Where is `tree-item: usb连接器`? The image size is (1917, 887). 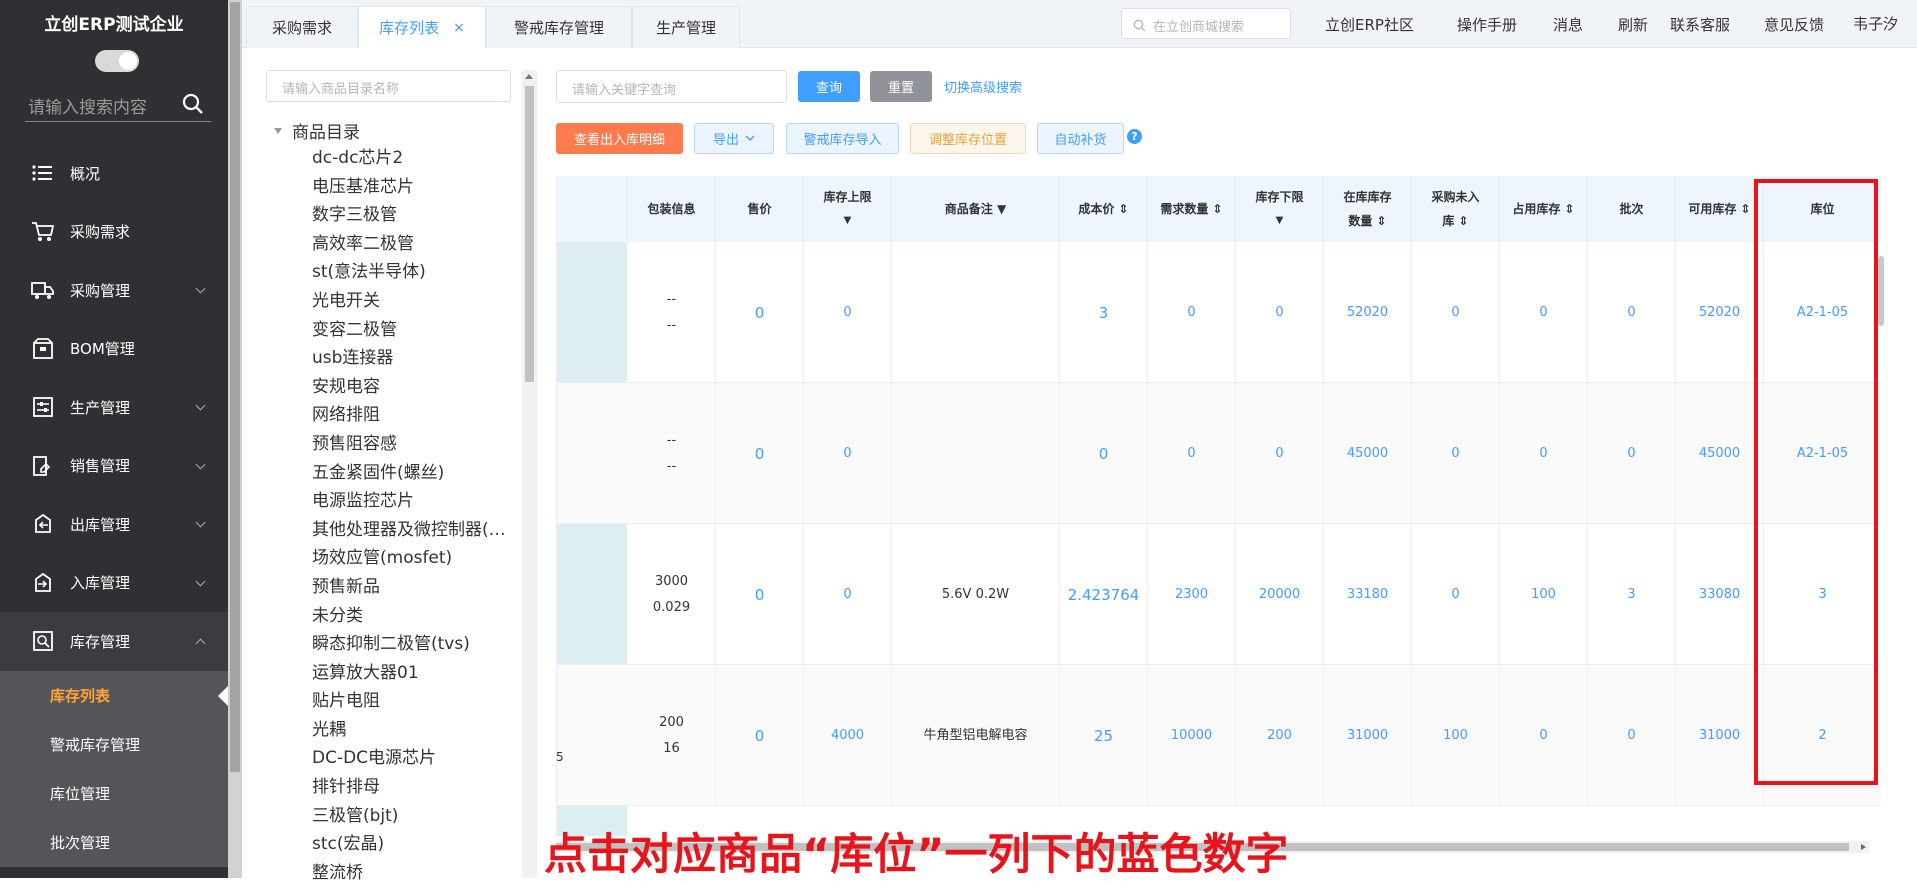
tree-item: usb连接器 is located at coordinates (412, 358).